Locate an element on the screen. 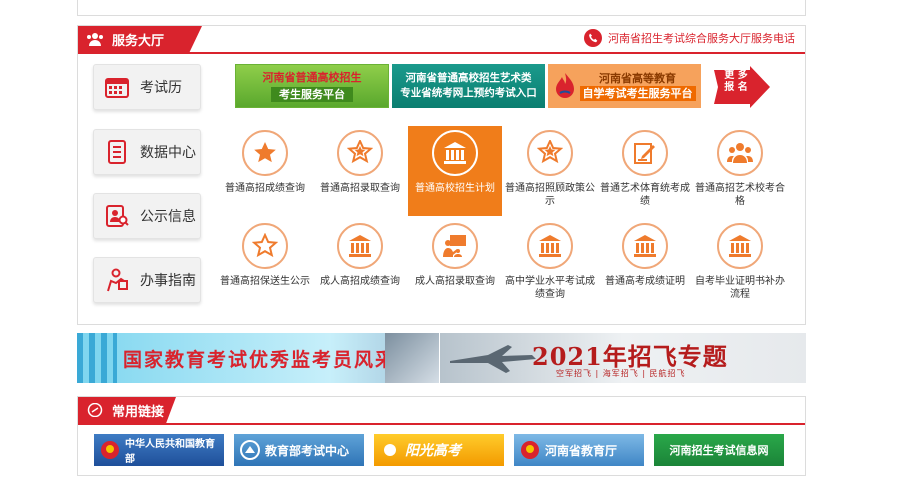  link-henan-education-dept: 河南省教育厅 is located at coordinates (579, 450).